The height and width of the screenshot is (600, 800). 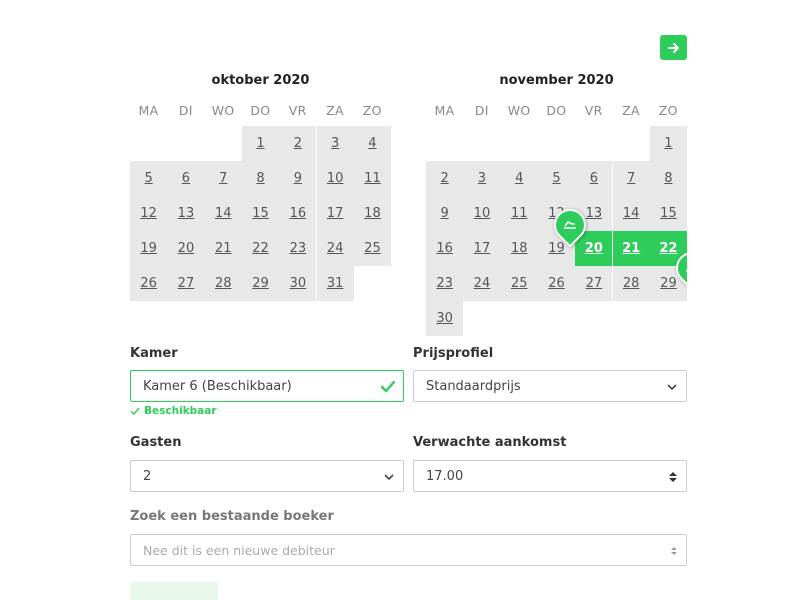 I want to click on price-label: Prijsprofiel, so click(x=453, y=353).